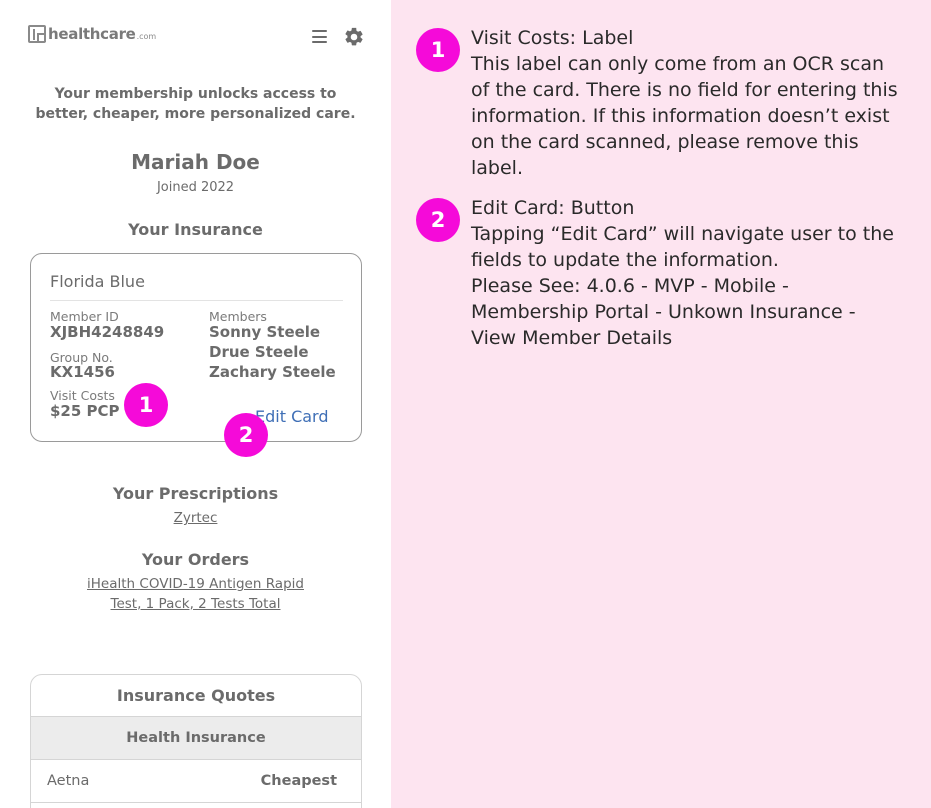 The image size is (931, 808). Describe the element at coordinates (195, 229) in the screenshot. I see `insurance-section-title: Your Insurance` at that location.